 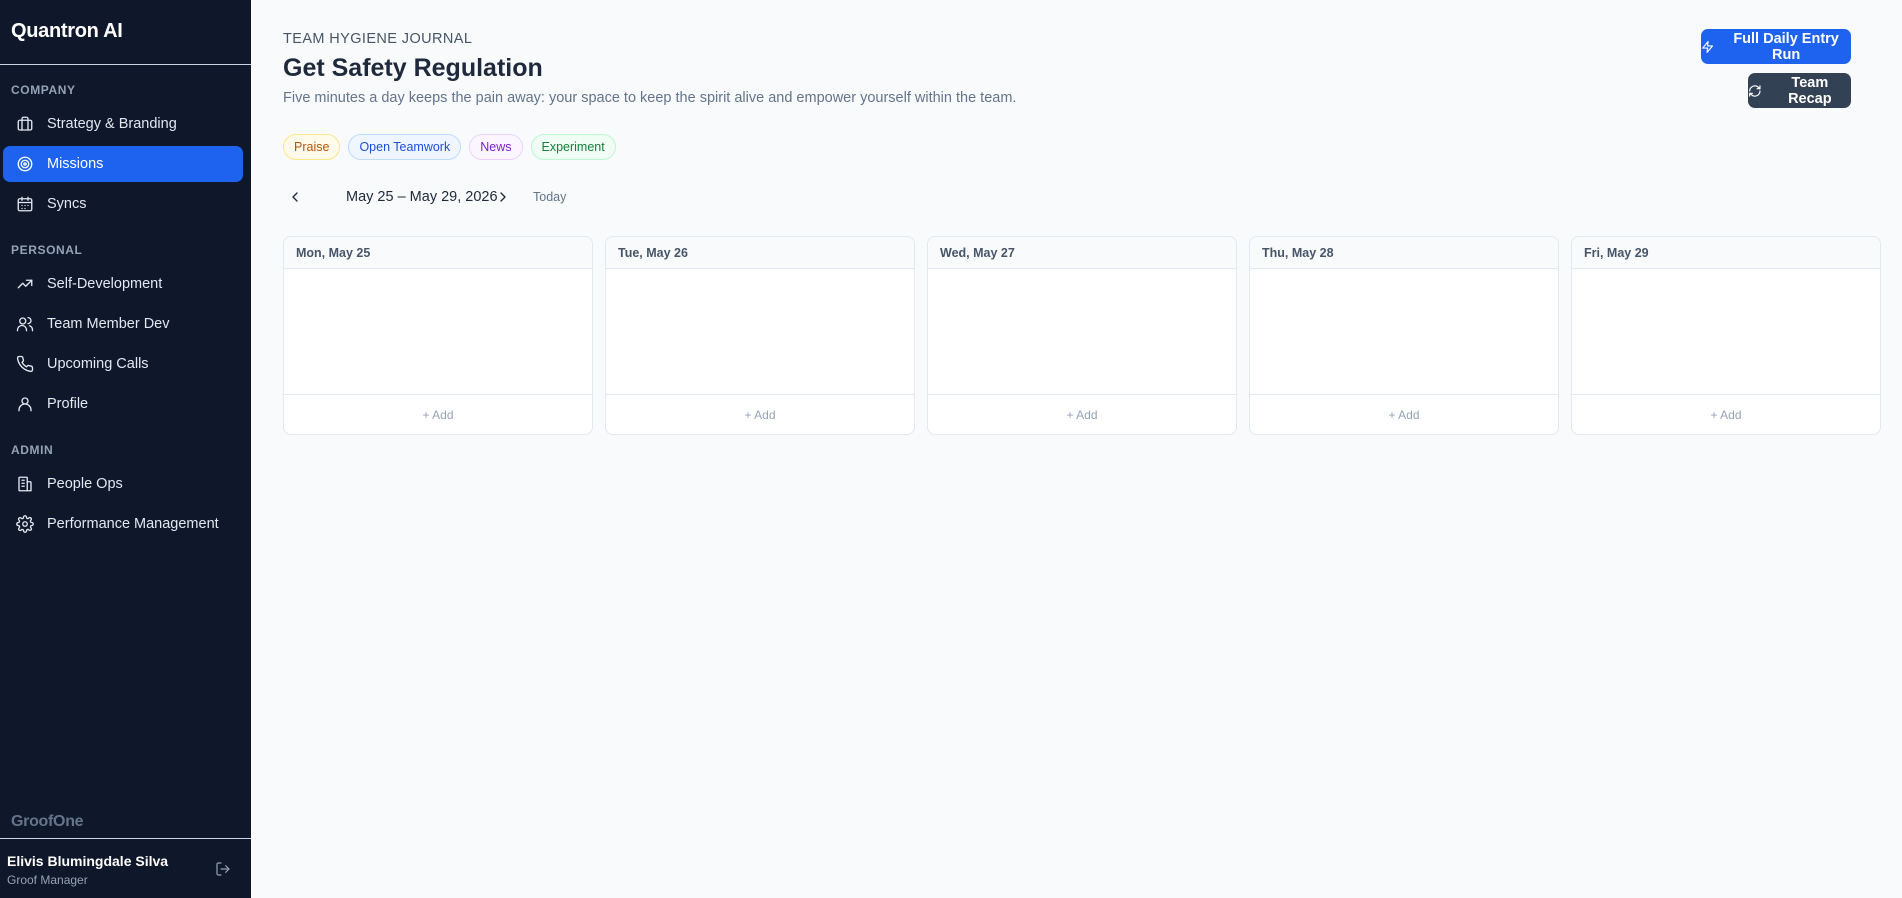 I want to click on sidebar-item-performance-management: Performance Management, so click(x=123, y=524).